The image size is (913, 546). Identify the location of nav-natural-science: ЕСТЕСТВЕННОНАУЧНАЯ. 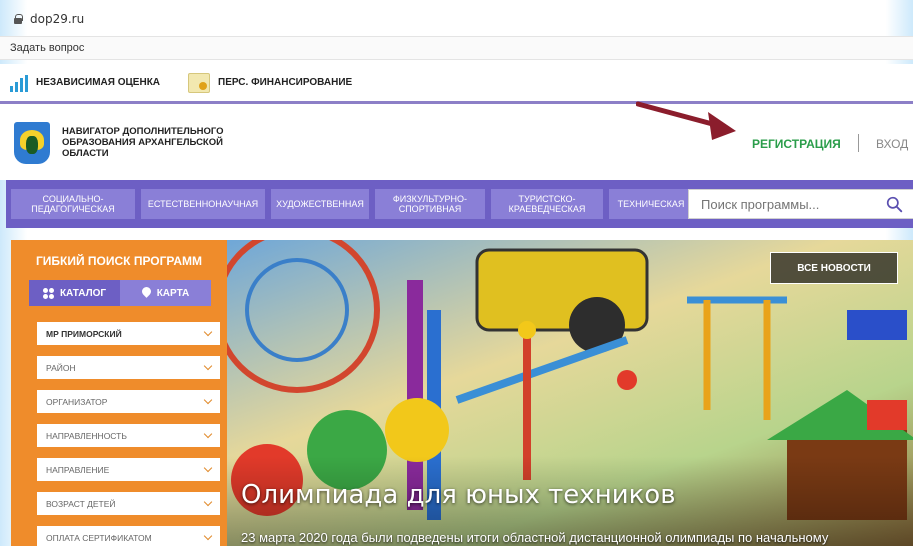
(203, 204).